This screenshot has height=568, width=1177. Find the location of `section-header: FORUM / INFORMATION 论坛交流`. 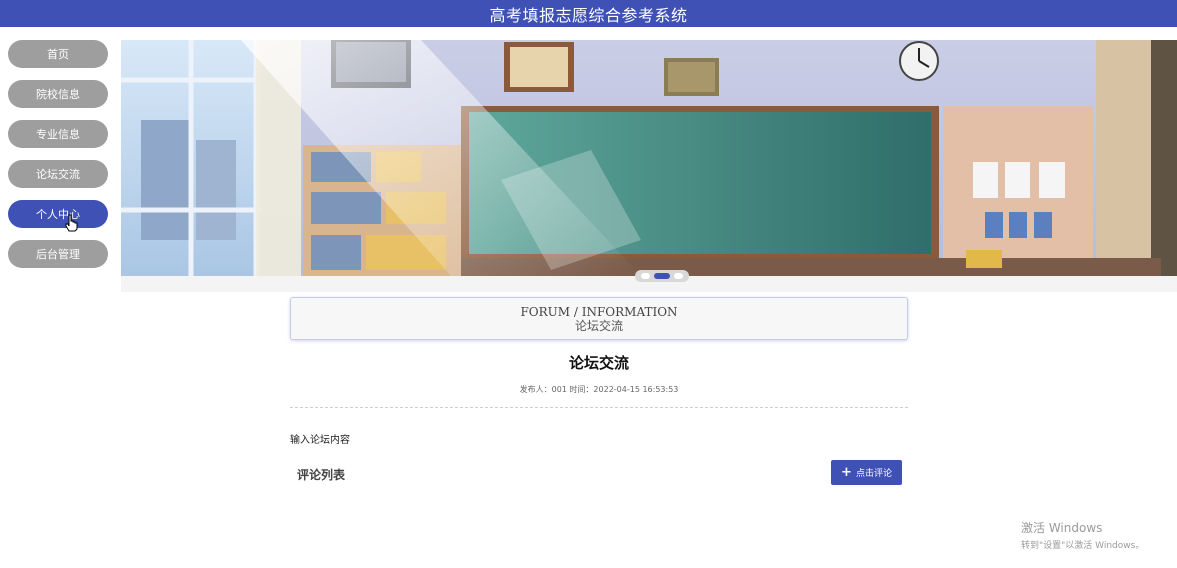

section-header: FORUM / INFORMATION 论坛交流 is located at coordinates (599, 318).